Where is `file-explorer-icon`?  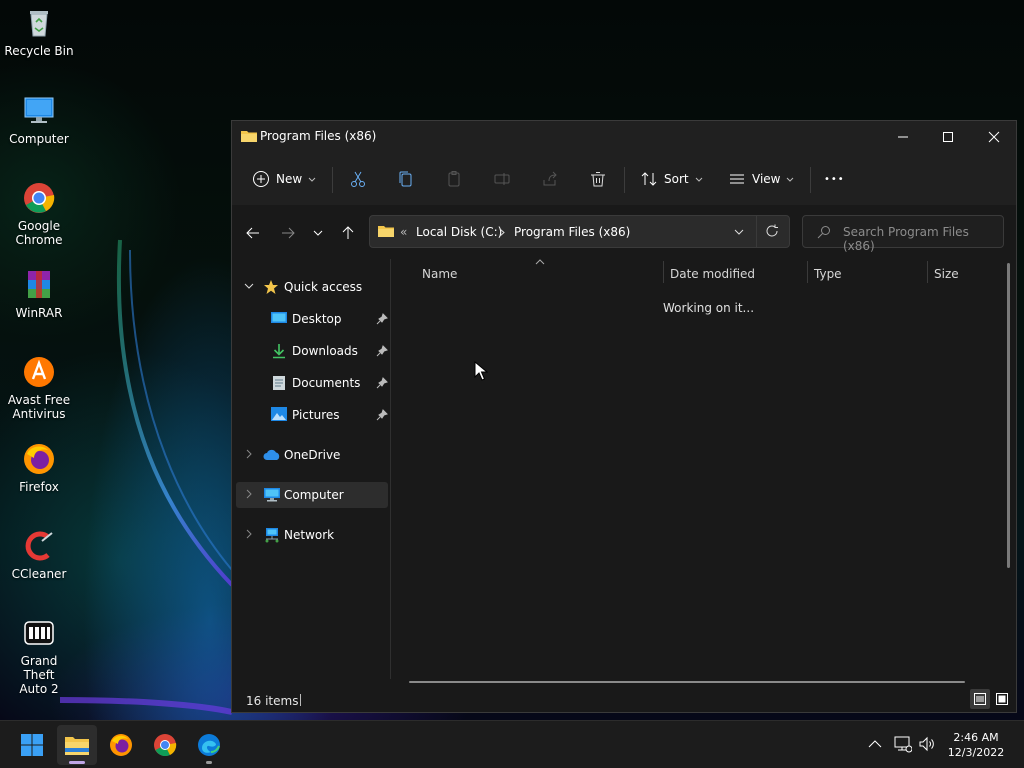
file-explorer-icon is located at coordinates (77, 746).